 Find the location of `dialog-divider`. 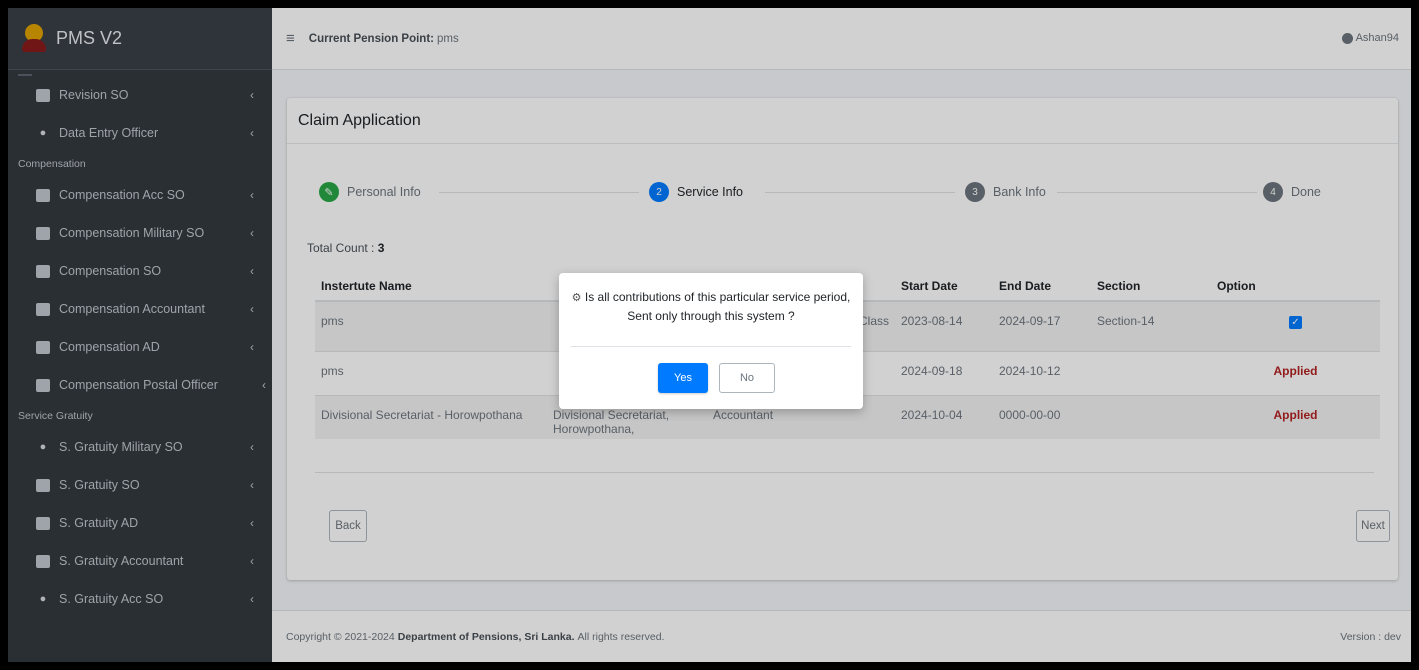

dialog-divider is located at coordinates (711, 346).